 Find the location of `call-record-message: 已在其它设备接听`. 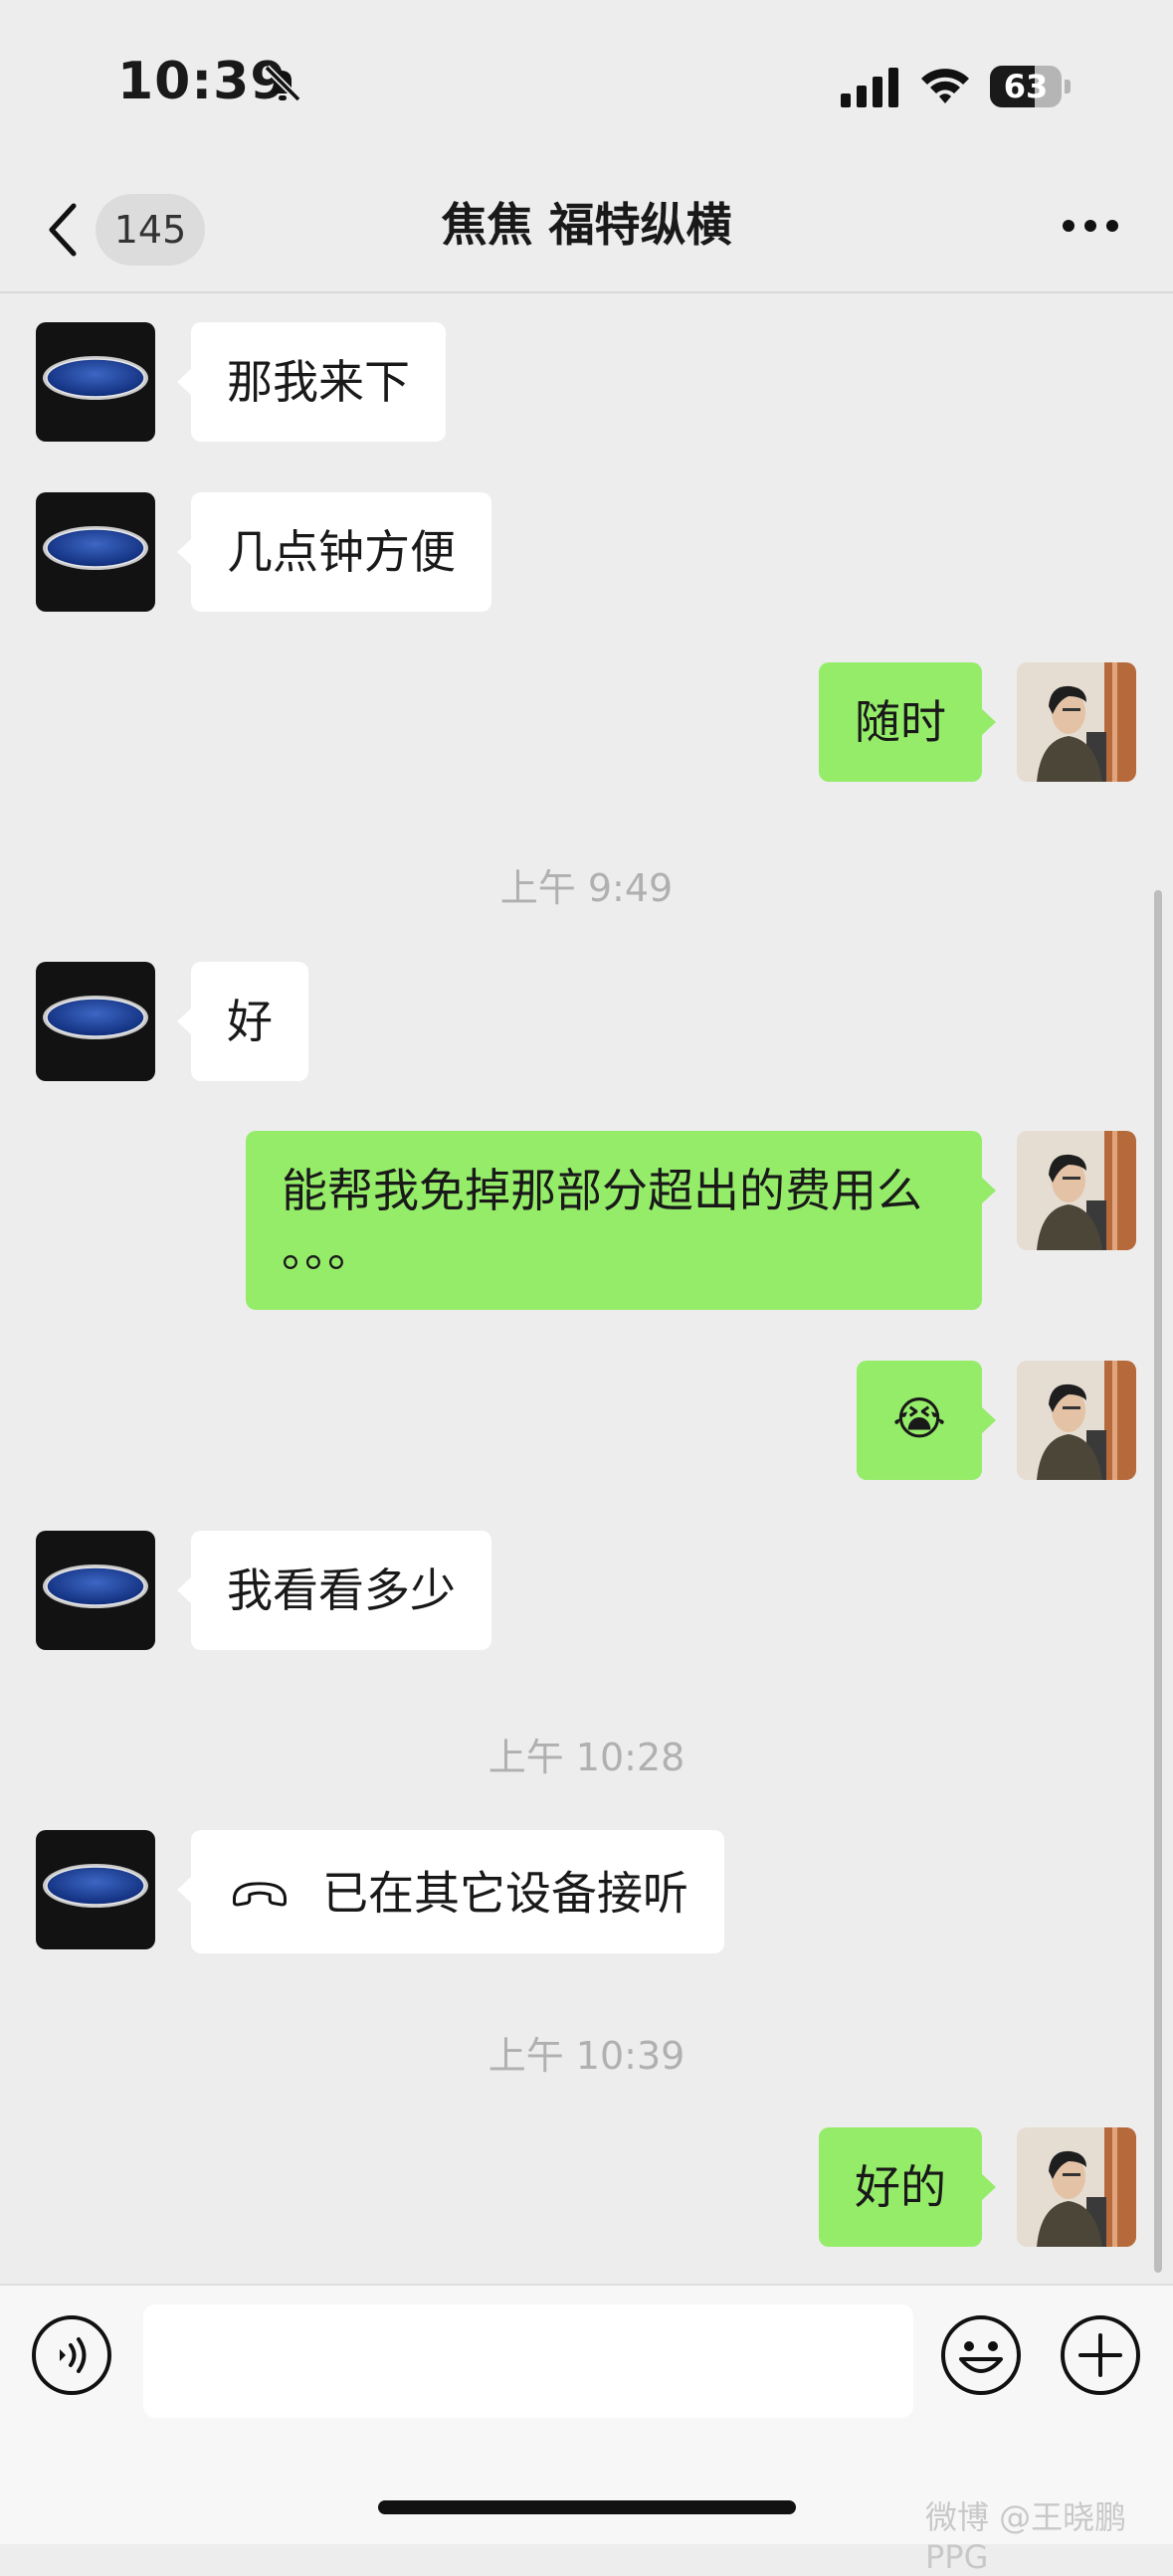

call-record-message: 已在其它设备接听 is located at coordinates (450, 1891).